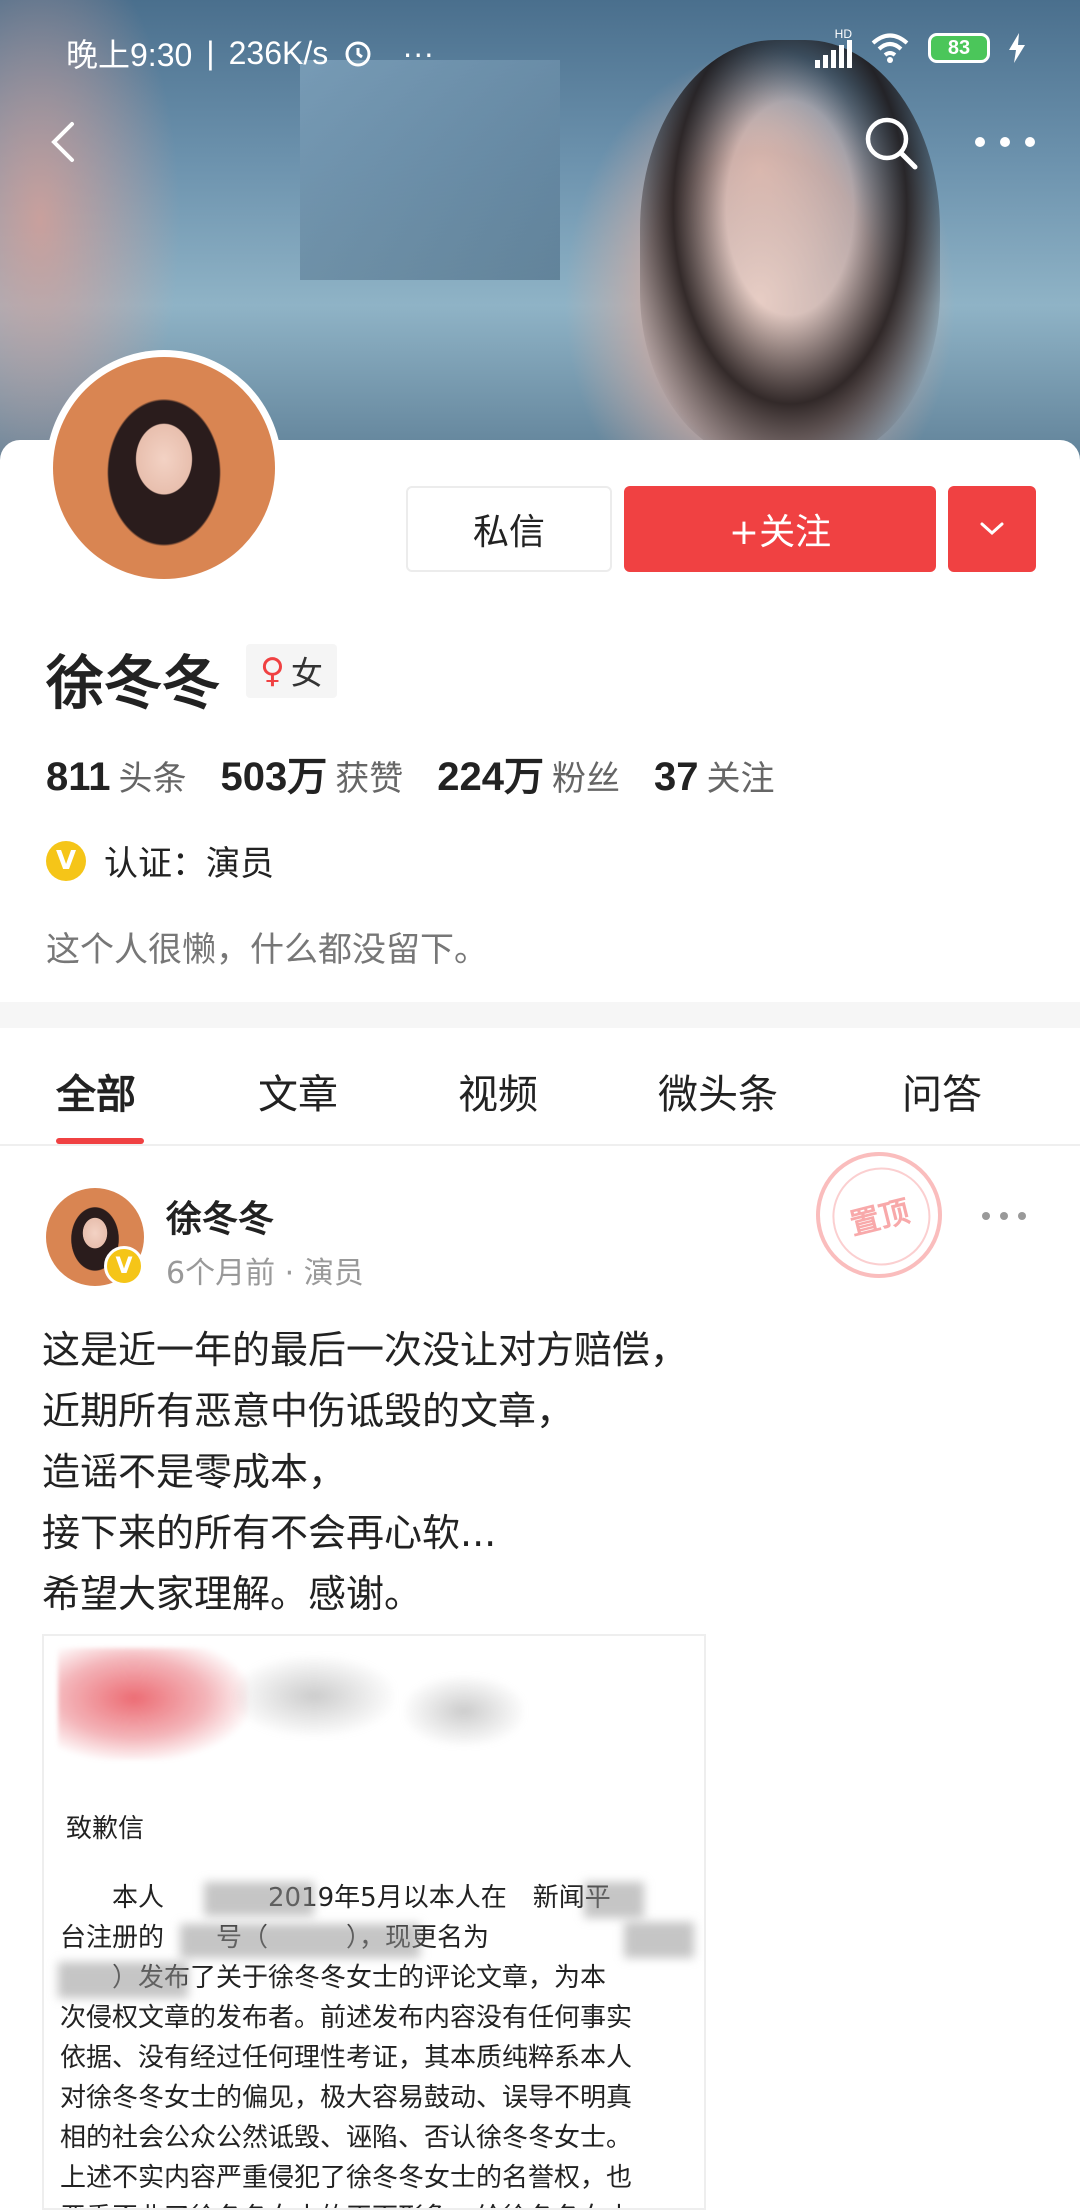 Image resolution: width=1080 pixels, height=2210 pixels. Describe the element at coordinates (96, 1091) in the screenshot. I see `tab-all: 全部` at that location.